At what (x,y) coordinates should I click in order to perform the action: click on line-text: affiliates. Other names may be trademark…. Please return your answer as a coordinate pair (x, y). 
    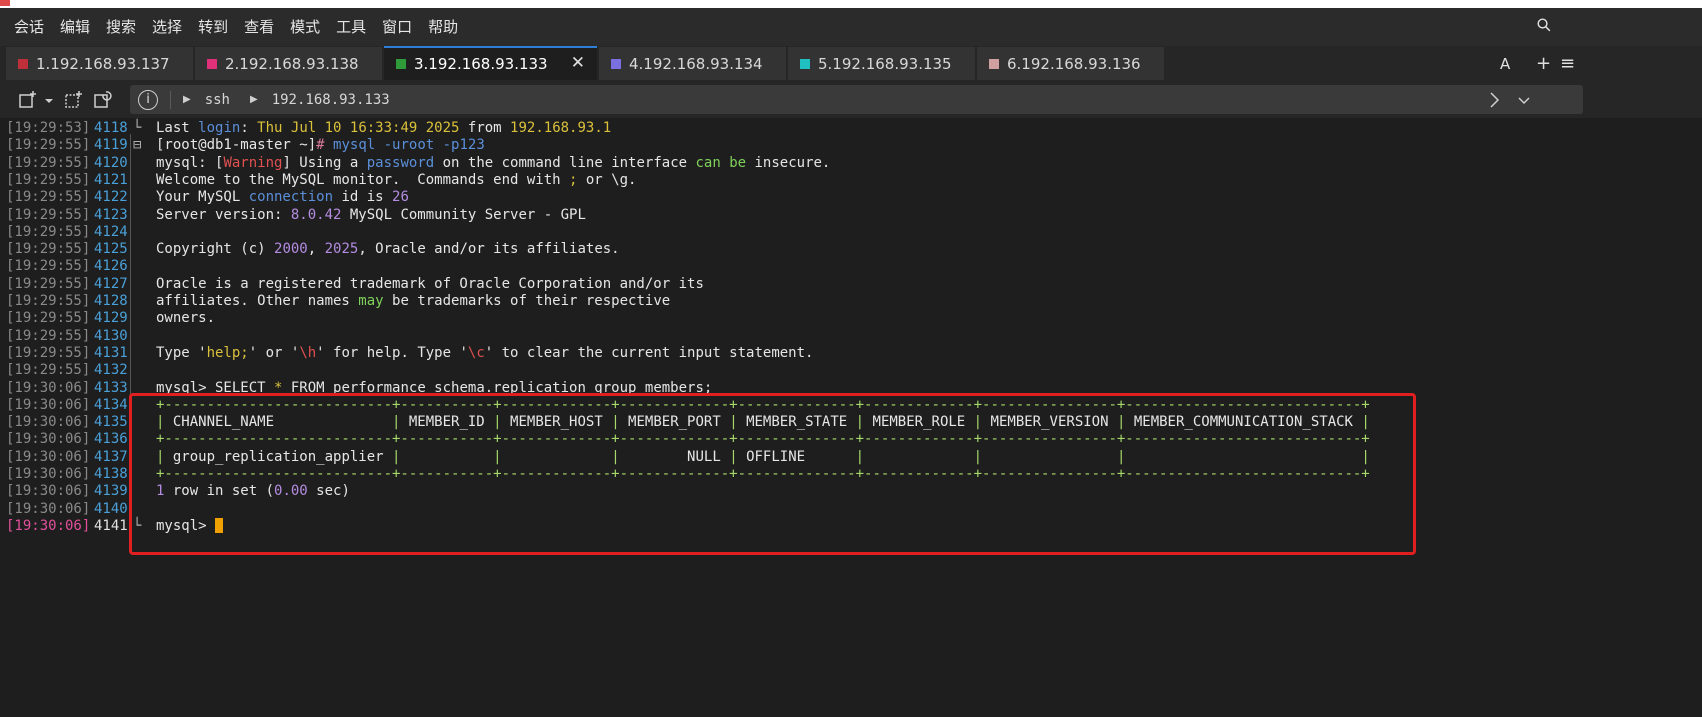
    Looking at the image, I should click on (413, 301).